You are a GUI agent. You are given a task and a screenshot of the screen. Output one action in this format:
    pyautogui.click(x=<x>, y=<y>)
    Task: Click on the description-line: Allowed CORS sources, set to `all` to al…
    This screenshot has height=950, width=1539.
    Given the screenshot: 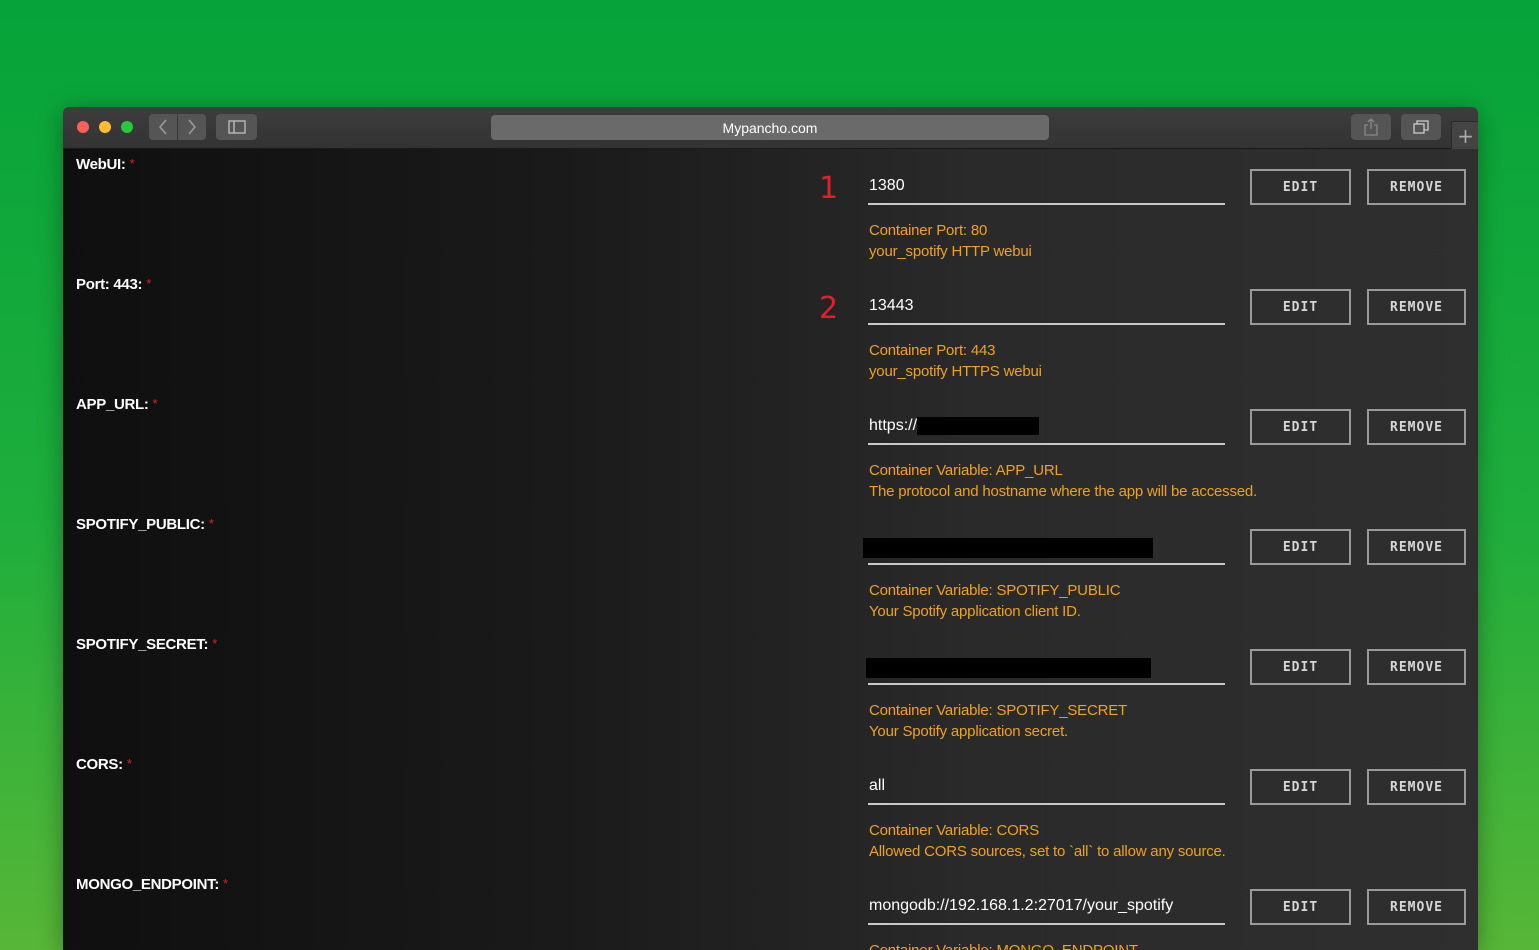 What is the action you would take?
    pyautogui.click(x=1047, y=851)
    